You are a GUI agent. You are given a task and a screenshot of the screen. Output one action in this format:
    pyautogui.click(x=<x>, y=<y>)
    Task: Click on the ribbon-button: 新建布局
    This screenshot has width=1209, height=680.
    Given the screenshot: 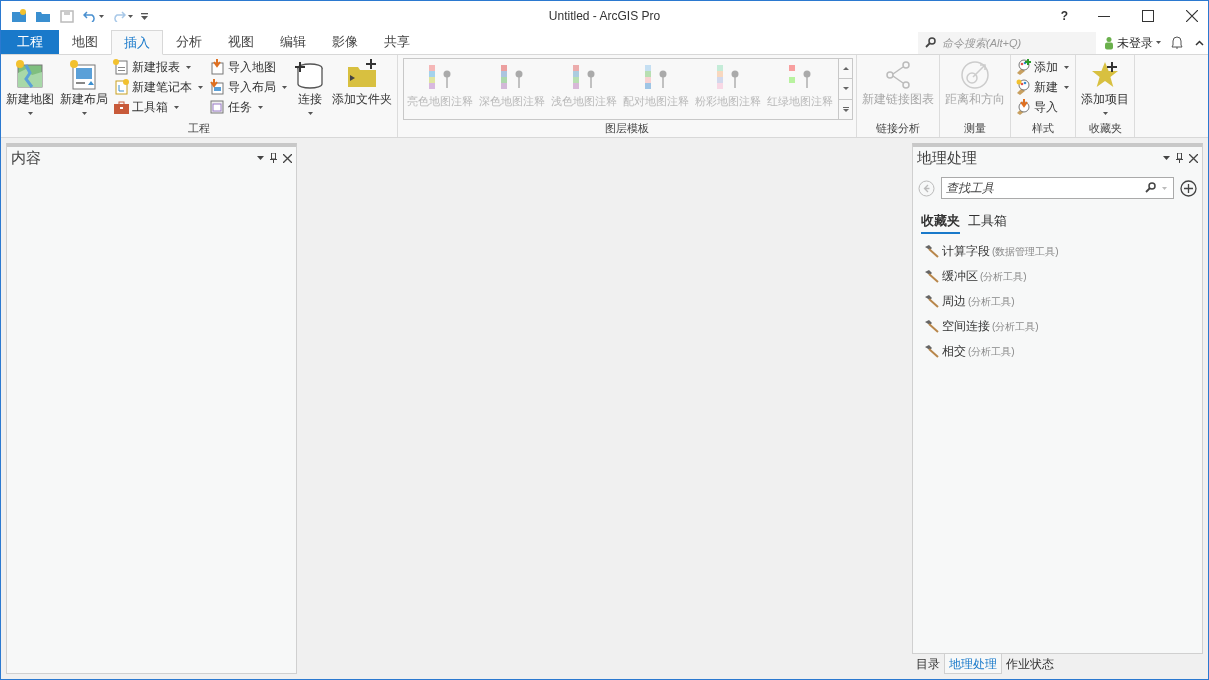 What is the action you would take?
    pyautogui.click(x=84, y=89)
    